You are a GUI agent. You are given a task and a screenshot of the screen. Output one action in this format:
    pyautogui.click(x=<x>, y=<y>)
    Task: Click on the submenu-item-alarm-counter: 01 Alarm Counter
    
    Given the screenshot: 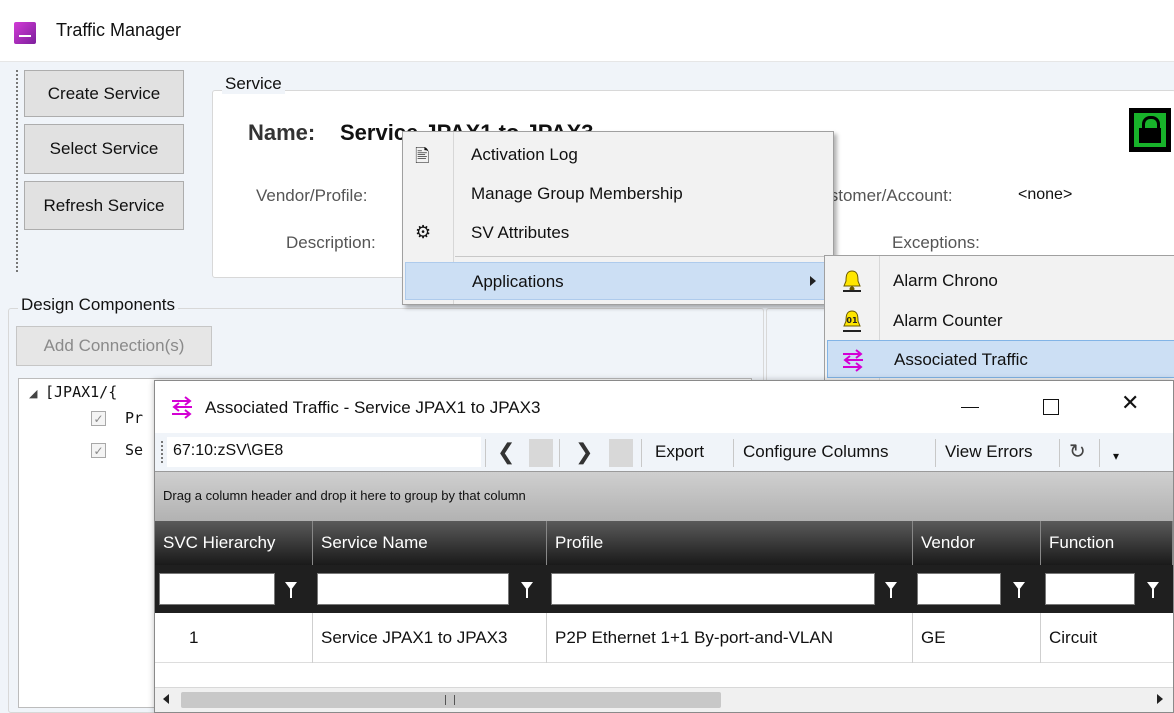 What is the action you would take?
    pyautogui.click(x=1000, y=321)
    